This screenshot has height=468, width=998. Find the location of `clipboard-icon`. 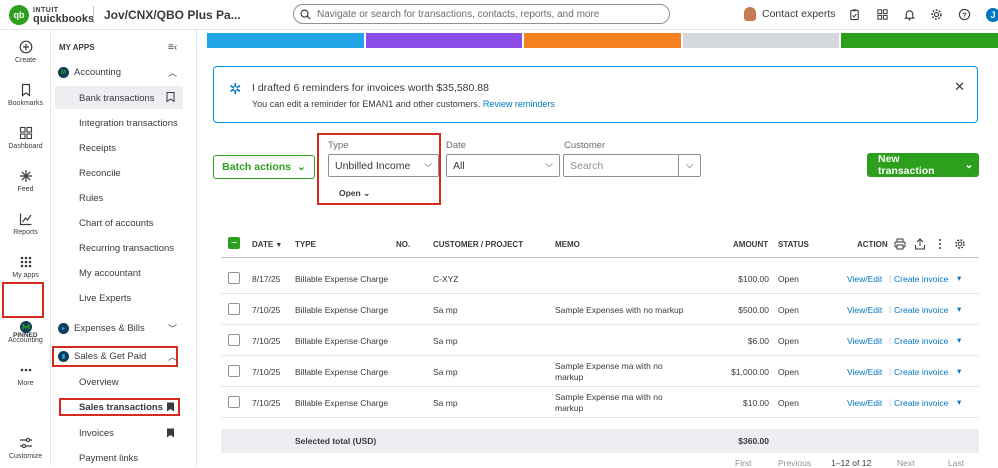

clipboard-icon is located at coordinates (854, 14).